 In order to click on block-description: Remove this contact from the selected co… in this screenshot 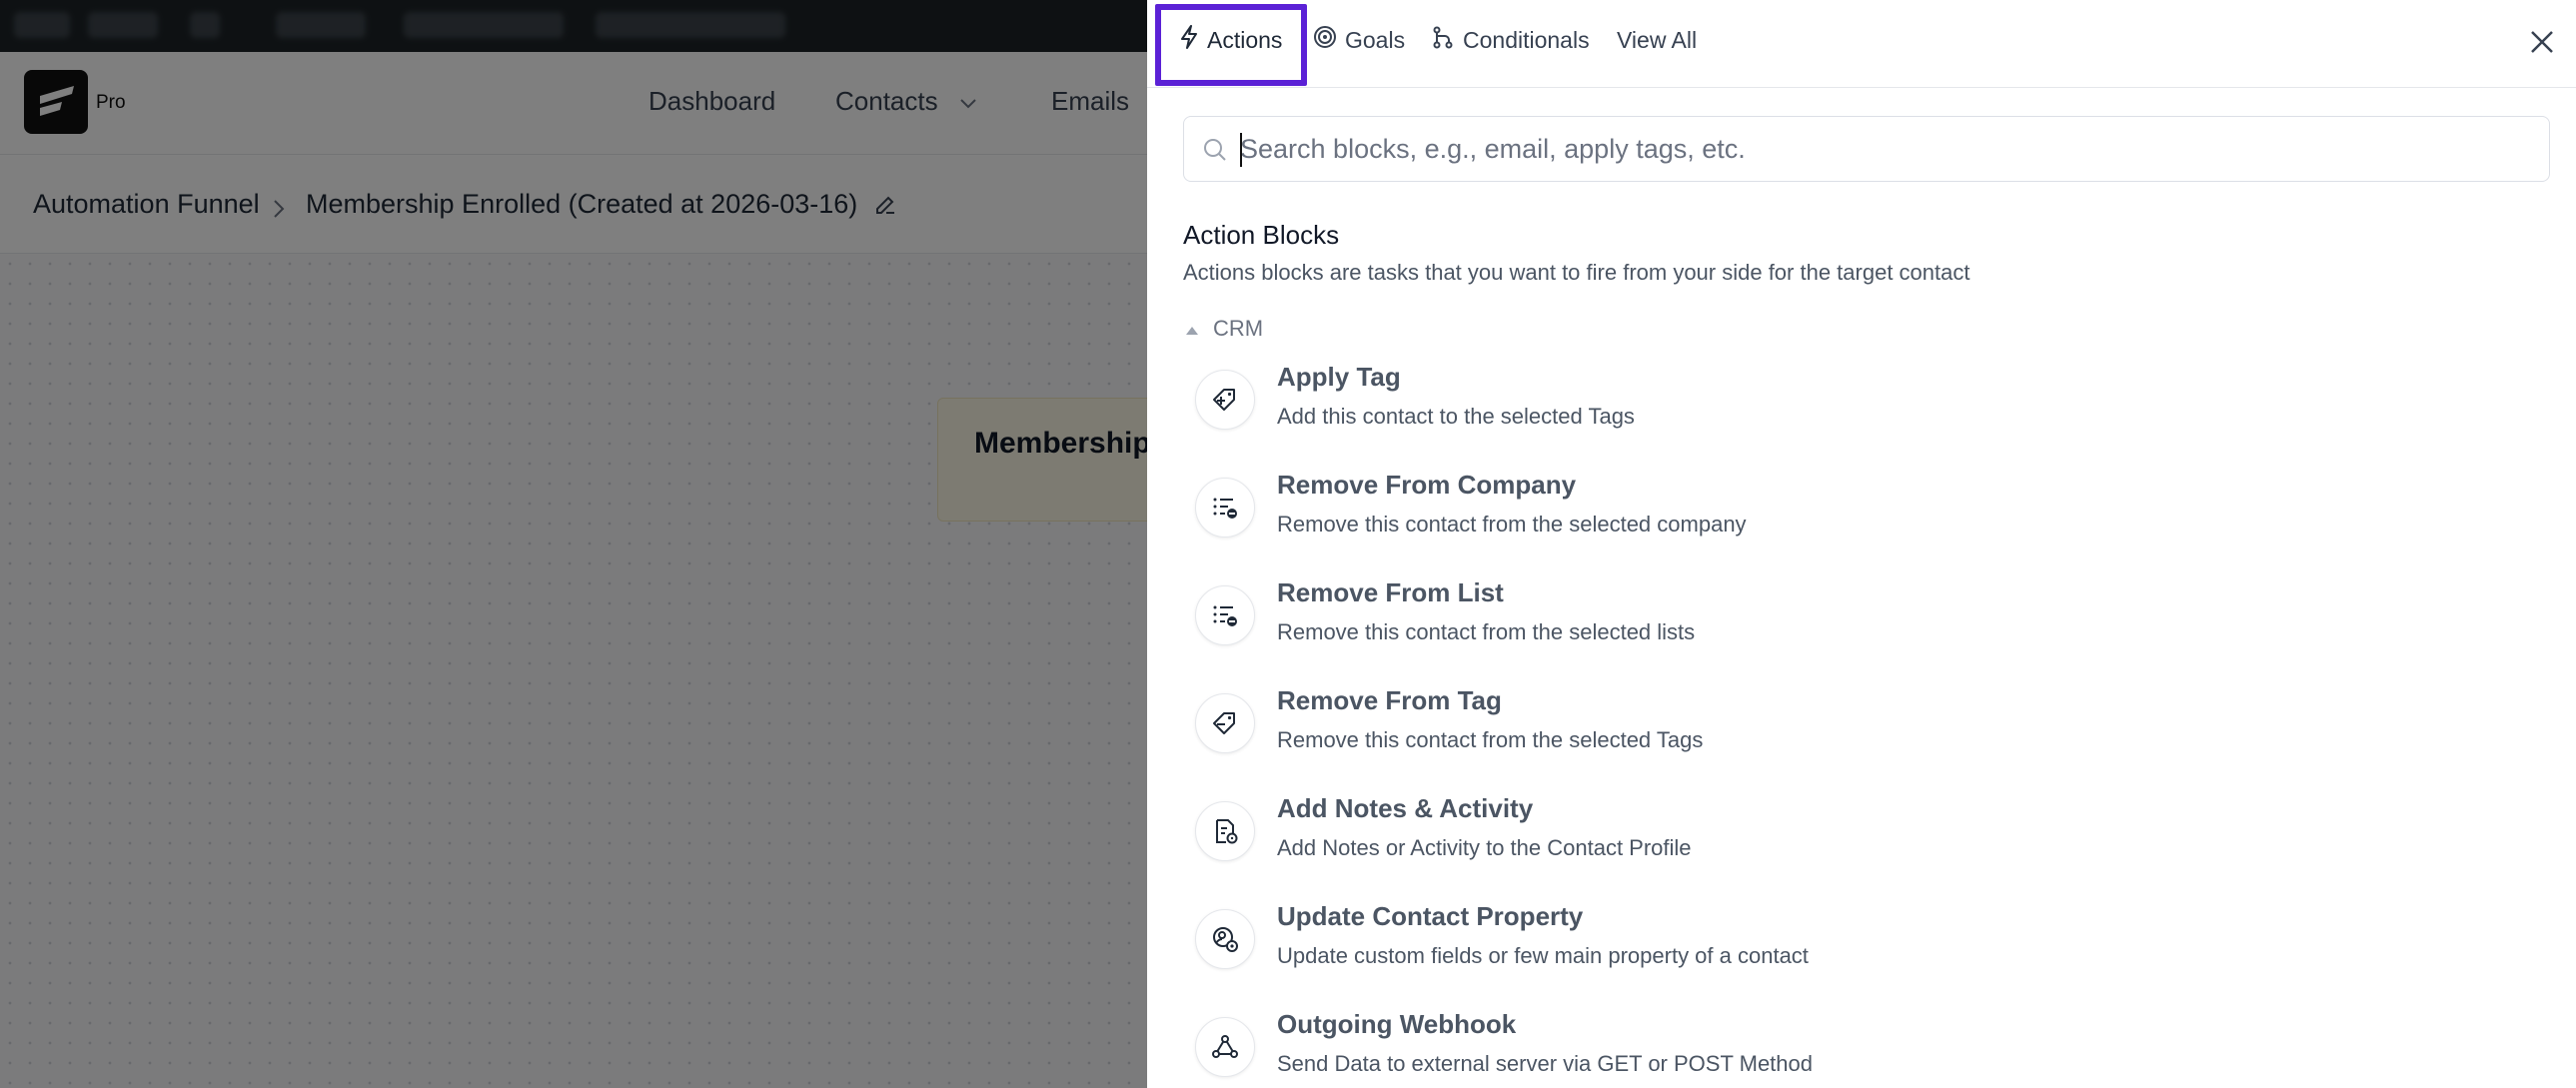, I will do `click(1512, 524)`.